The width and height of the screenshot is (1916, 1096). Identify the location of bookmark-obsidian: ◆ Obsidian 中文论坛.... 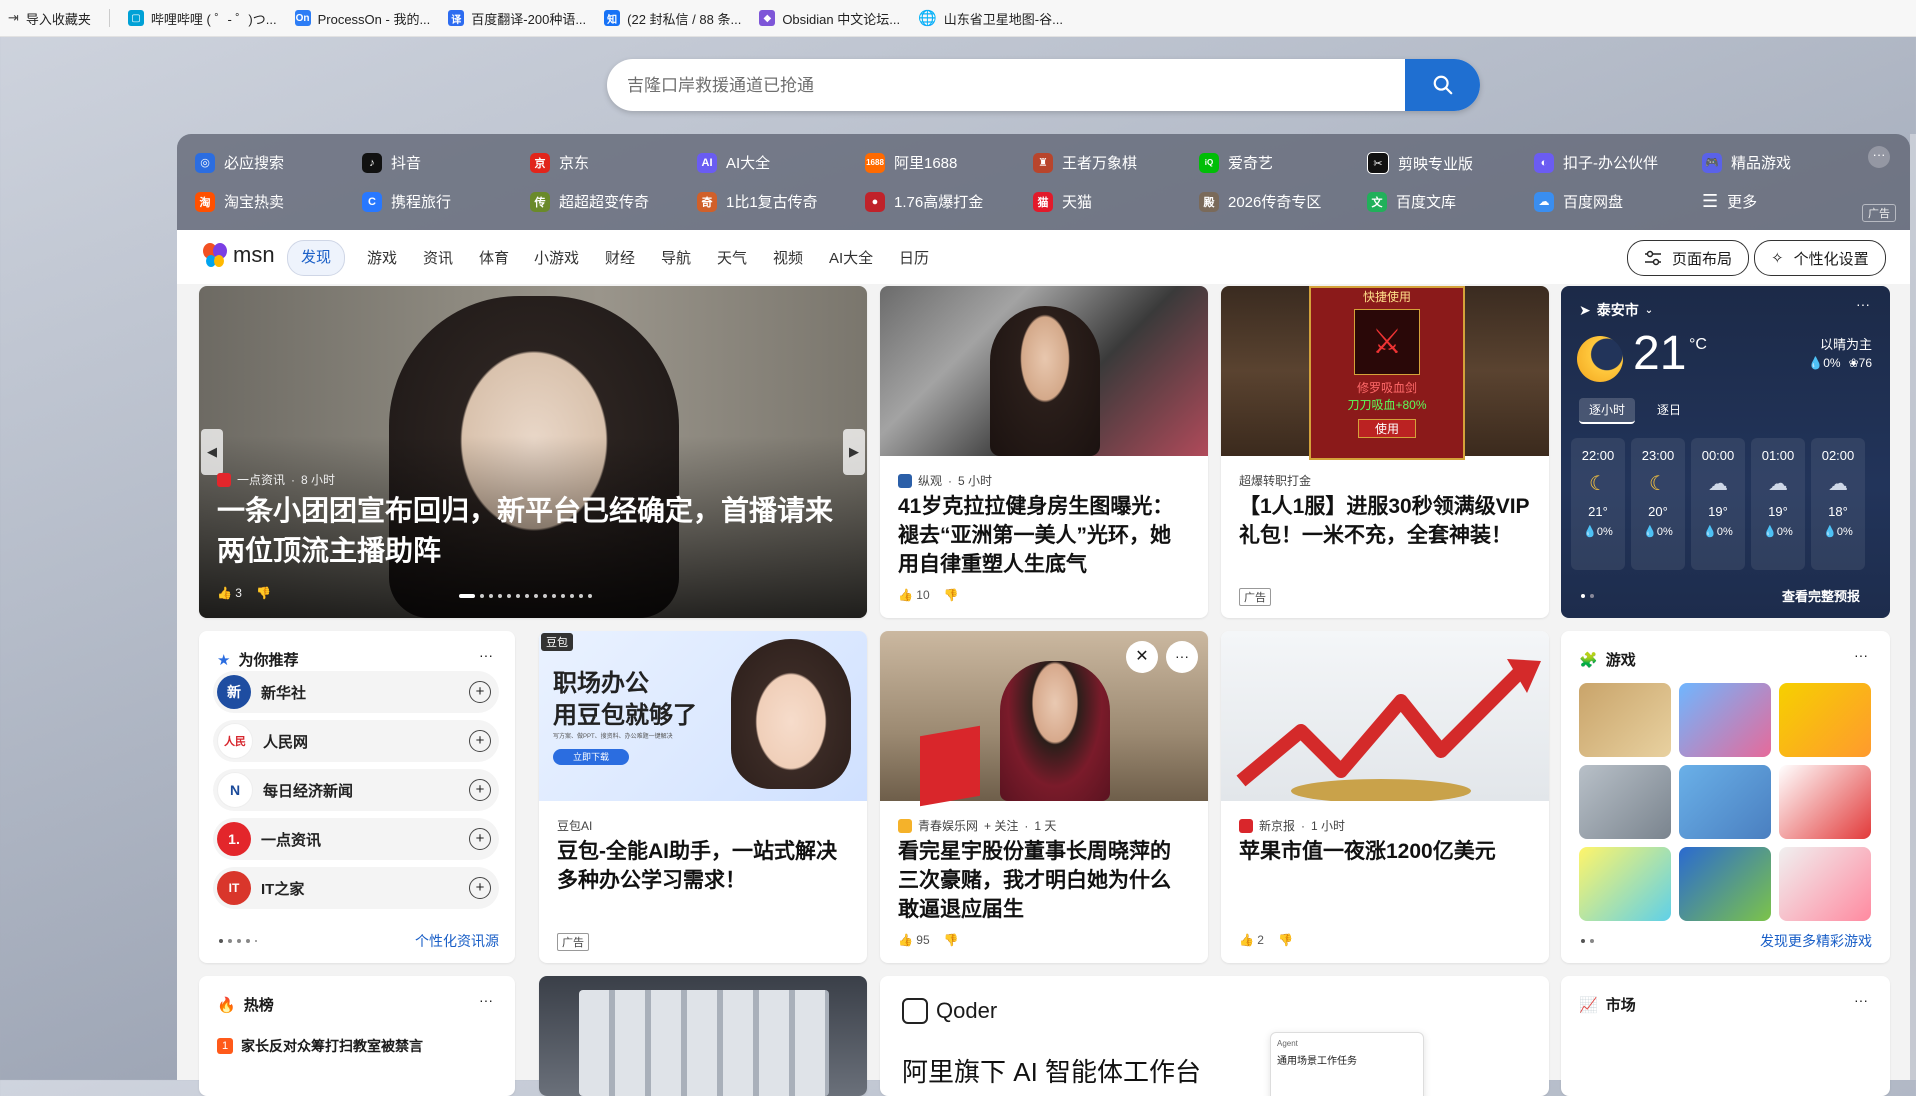
(829, 18).